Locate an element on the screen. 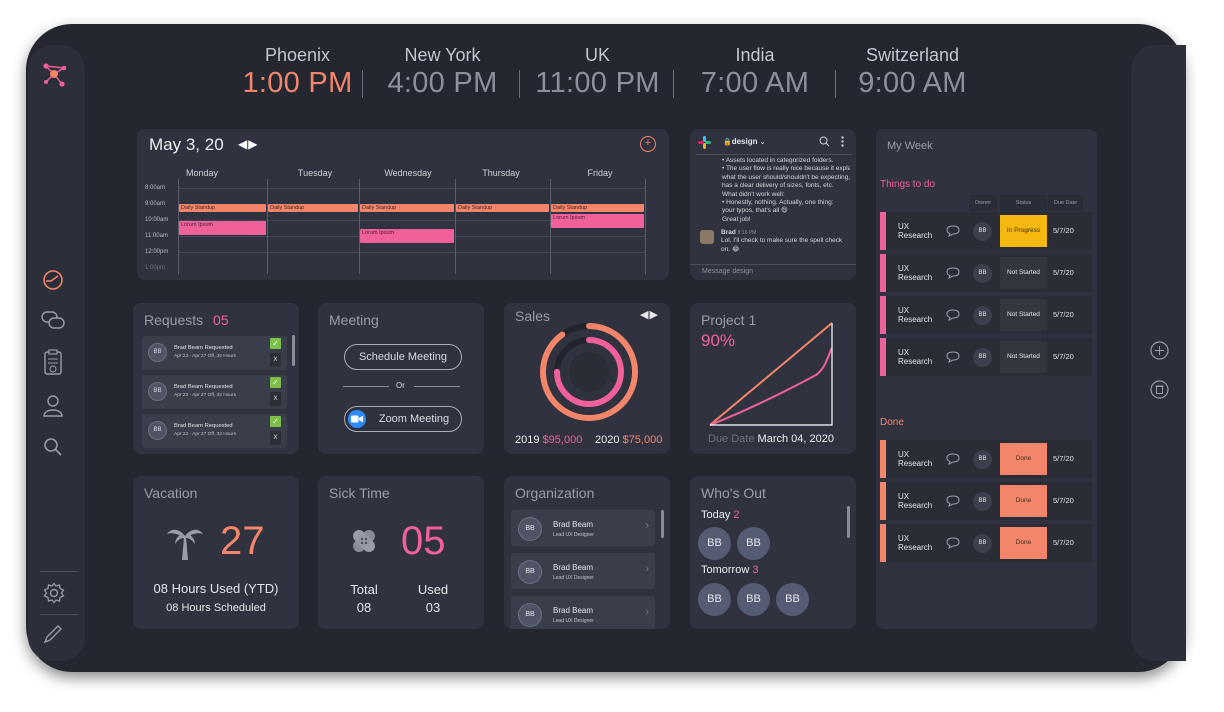 Image resolution: width=1224 pixels, height=712 pixels. more-options-icon is located at coordinates (842, 141).